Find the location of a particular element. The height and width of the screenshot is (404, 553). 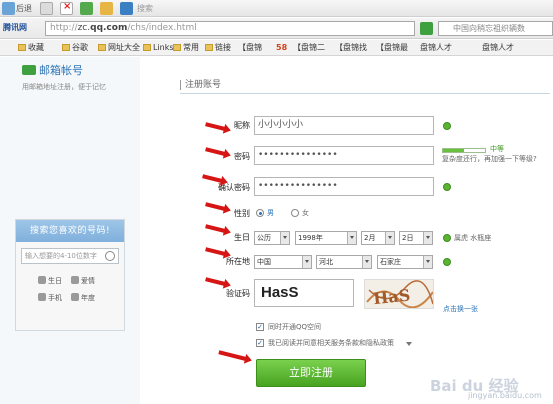

section-divider is located at coordinates (365, 93).